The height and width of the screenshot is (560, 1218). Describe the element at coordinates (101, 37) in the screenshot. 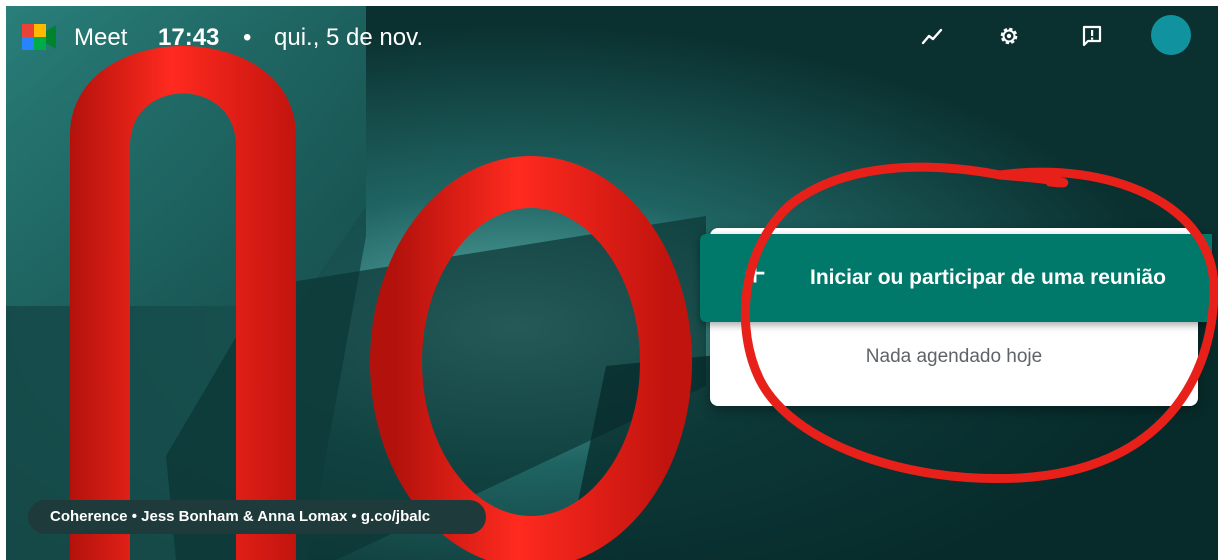

I see `app-name: Meet` at that location.